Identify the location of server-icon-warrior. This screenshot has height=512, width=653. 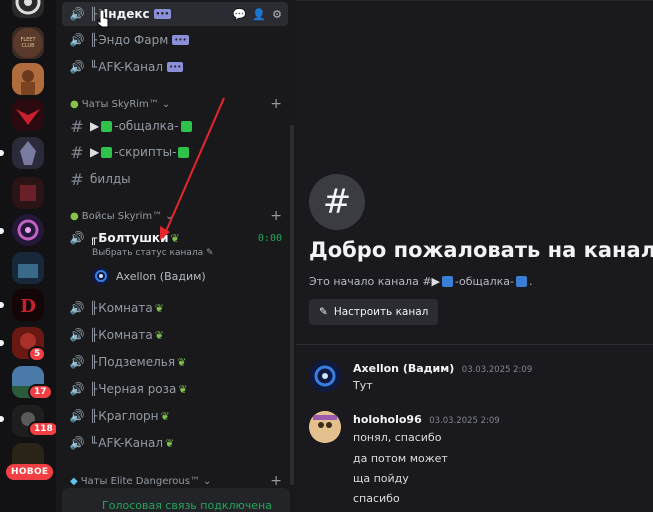
(28, 79).